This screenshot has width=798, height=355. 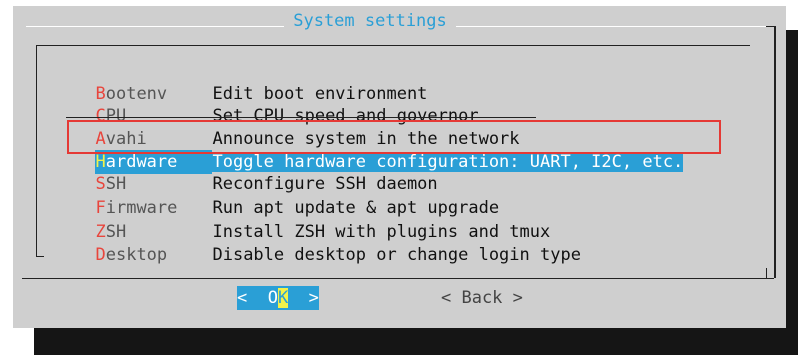 What do you see at coordinates (136, 255) in the screenshot?
I see `tag-rest: esktop` at bounding box center [136, 255].